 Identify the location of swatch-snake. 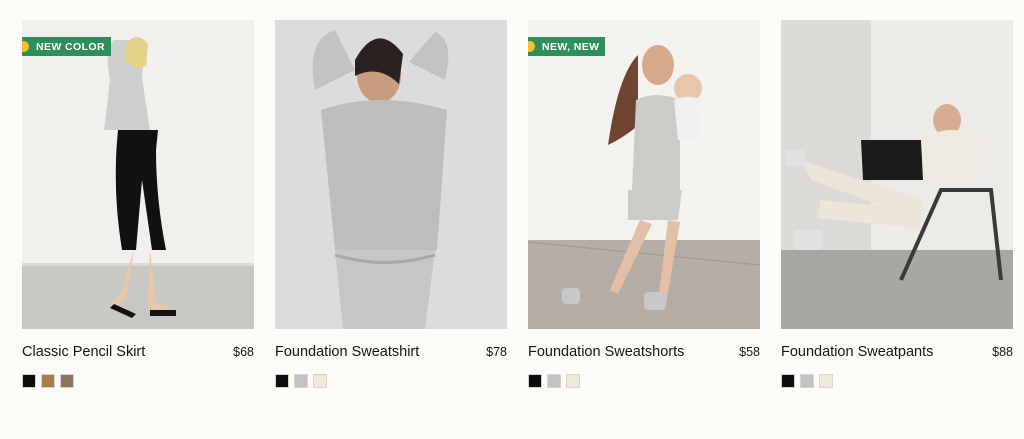
(67, 381).